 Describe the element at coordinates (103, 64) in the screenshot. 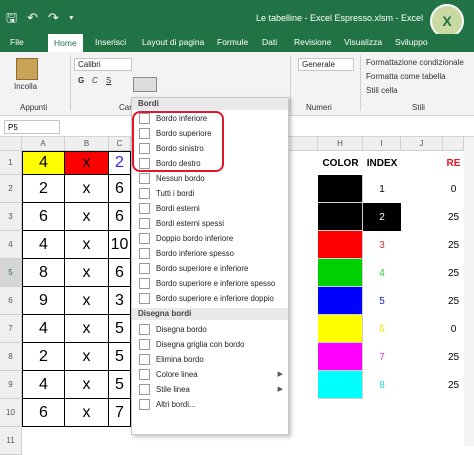

I see `font-name-select: Calibri` at that location.